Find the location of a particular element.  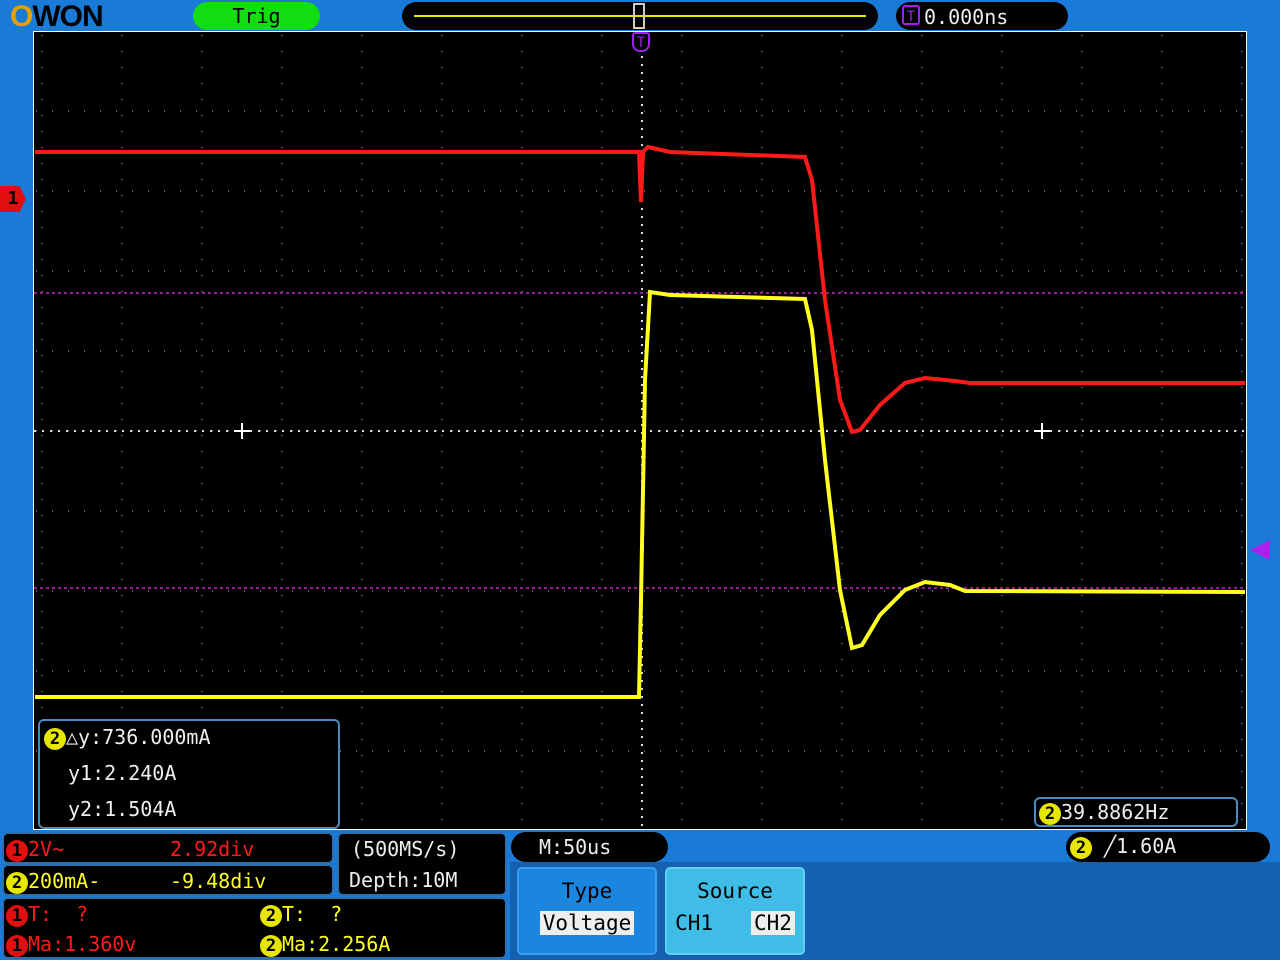

trig-status: Trig is located at coordinates (256, 16).